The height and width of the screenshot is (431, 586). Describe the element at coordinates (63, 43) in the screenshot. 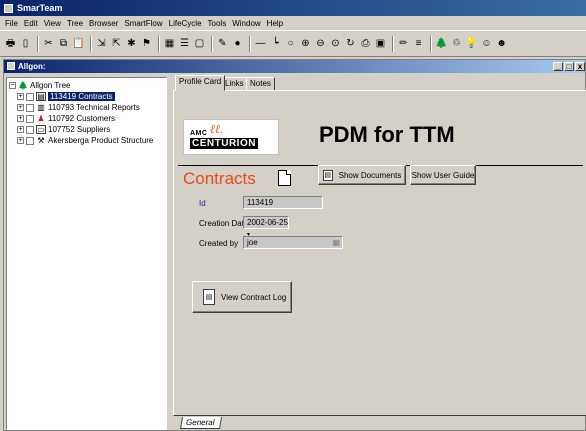

I see `copy-icon: ⧉` at that location.